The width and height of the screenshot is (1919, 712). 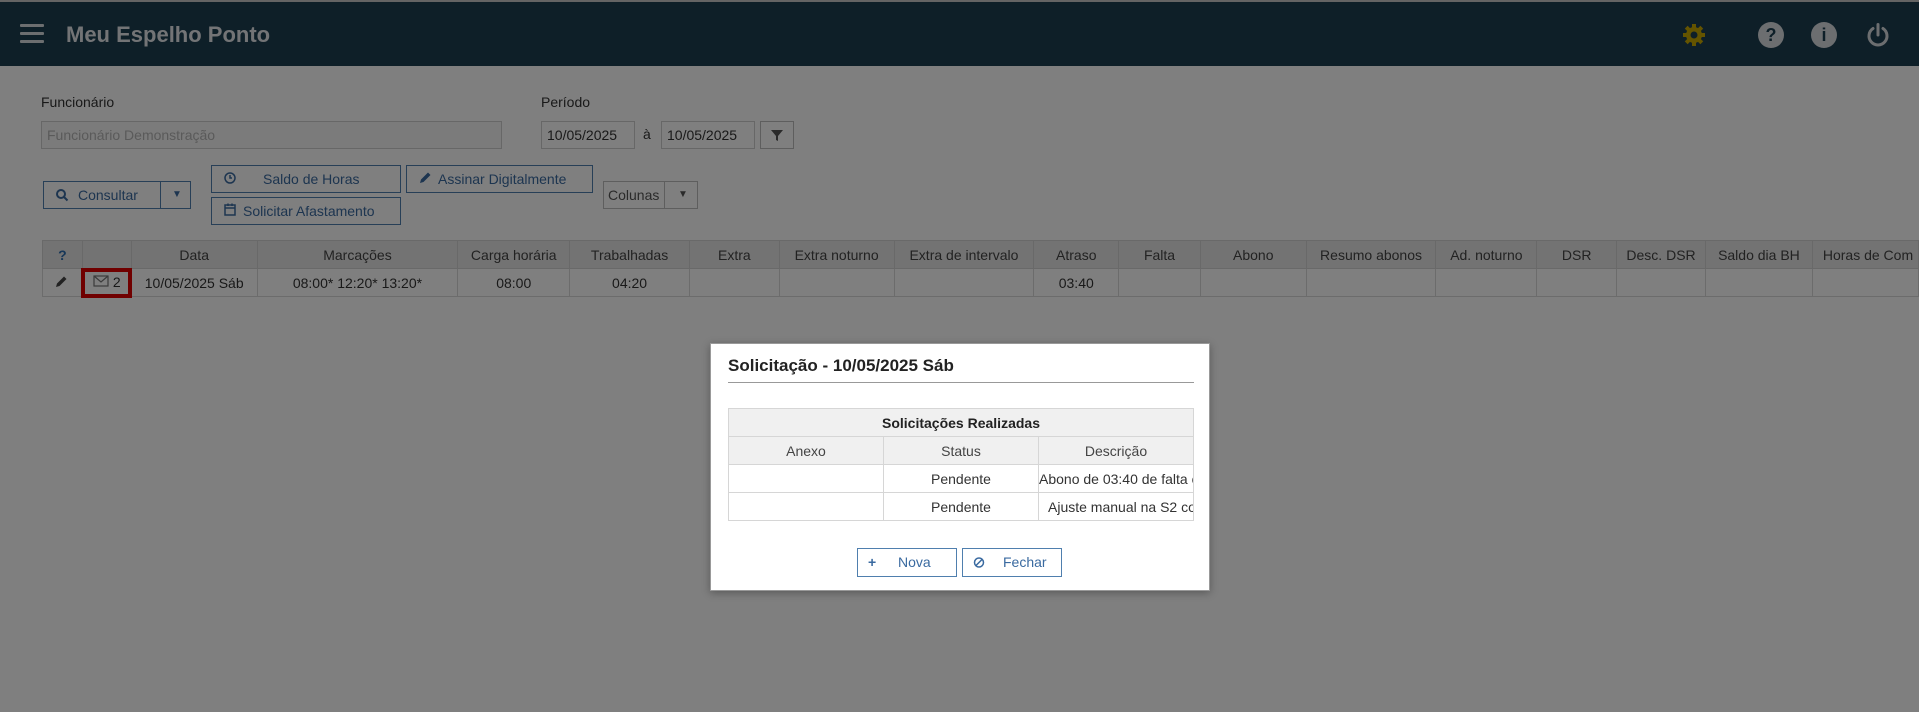 I want to click on close-button: Fechar, so click(x=1012, y=562).